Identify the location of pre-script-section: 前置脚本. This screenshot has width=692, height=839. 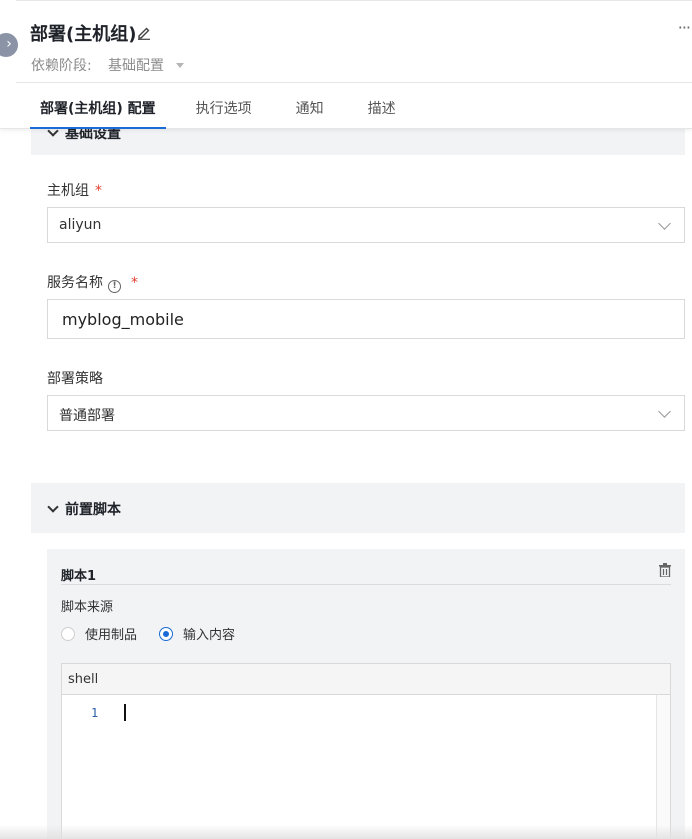
(358, 508).